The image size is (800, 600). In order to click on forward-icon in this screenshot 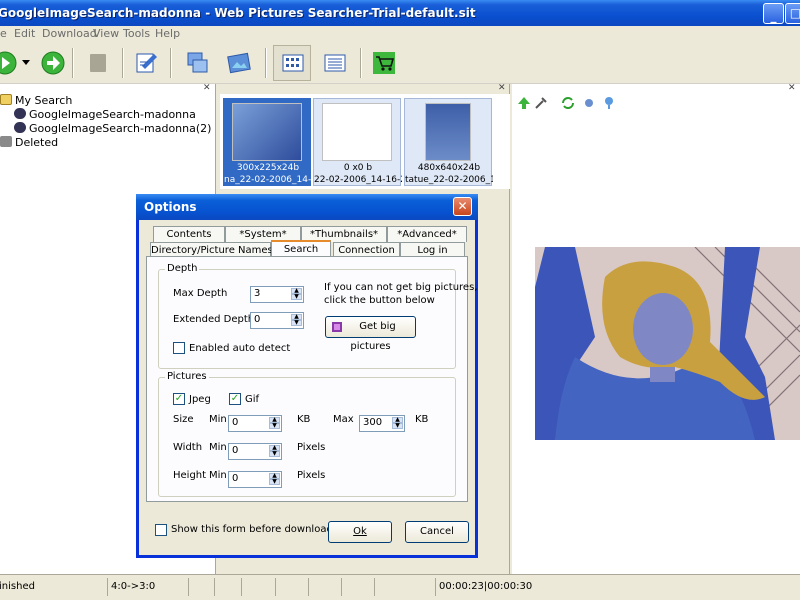, I will do `click(53, 63)`.